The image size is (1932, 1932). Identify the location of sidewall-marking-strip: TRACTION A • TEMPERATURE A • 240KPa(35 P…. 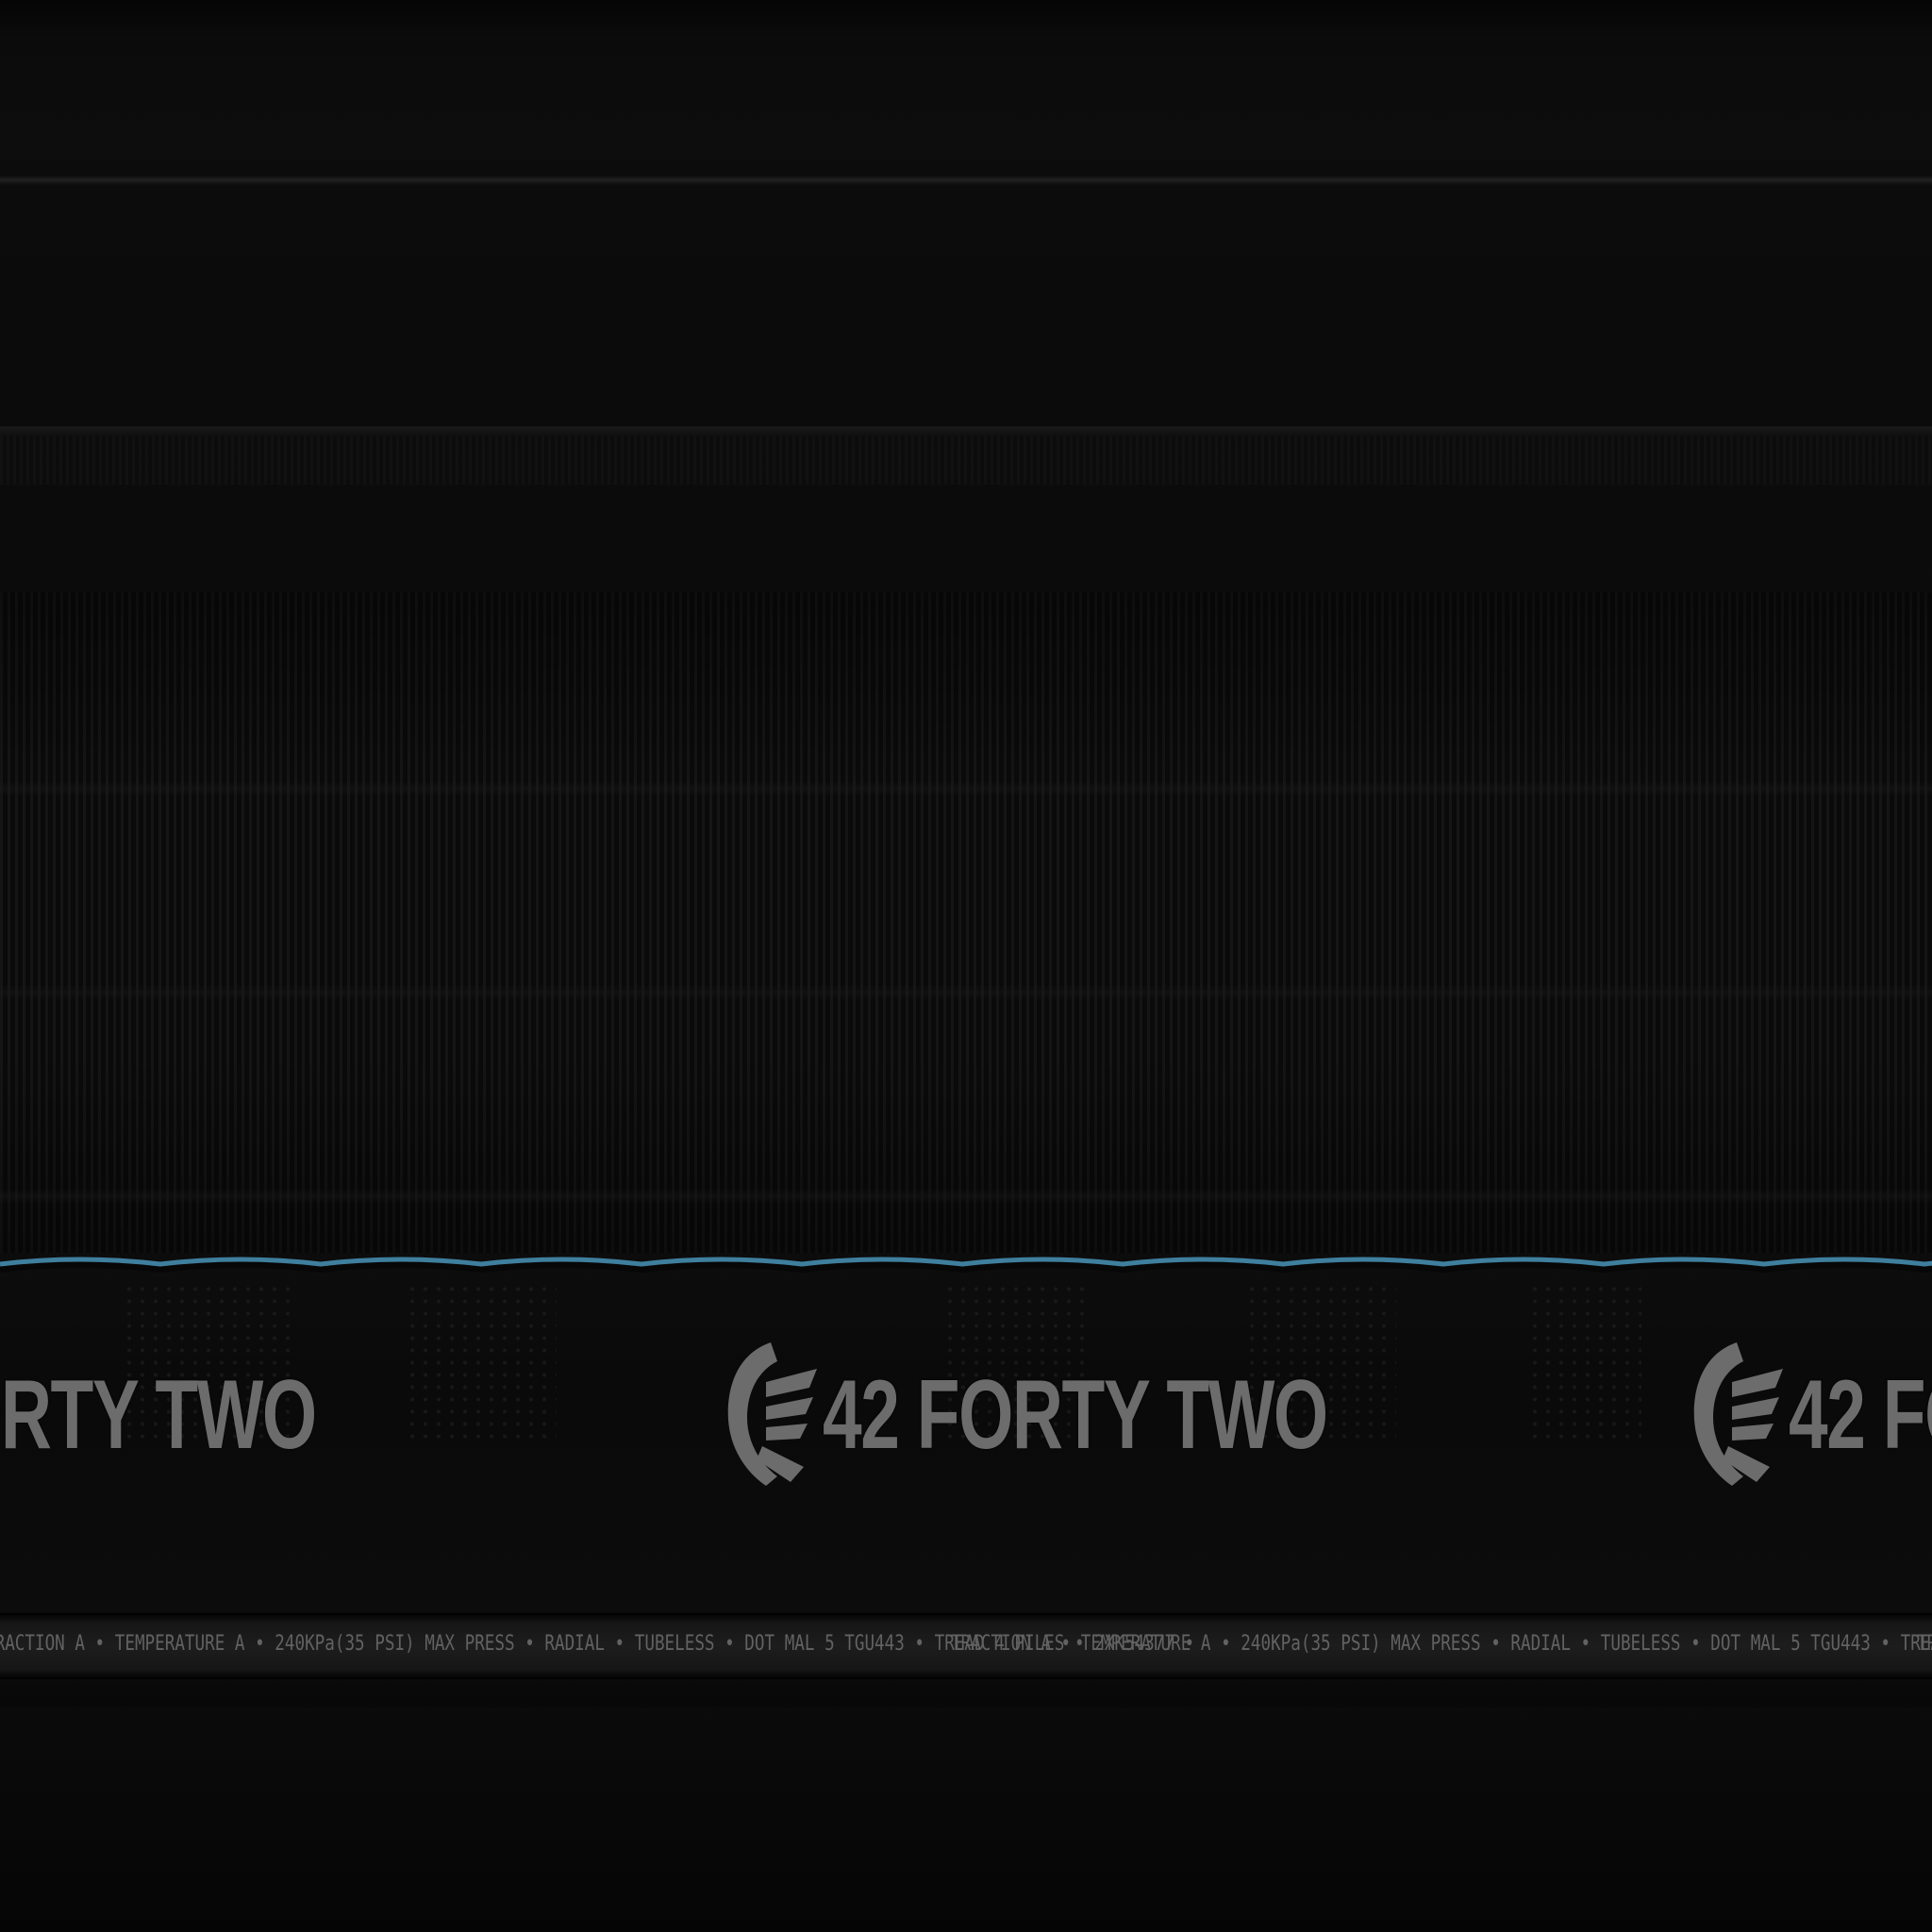
(966, 1646).